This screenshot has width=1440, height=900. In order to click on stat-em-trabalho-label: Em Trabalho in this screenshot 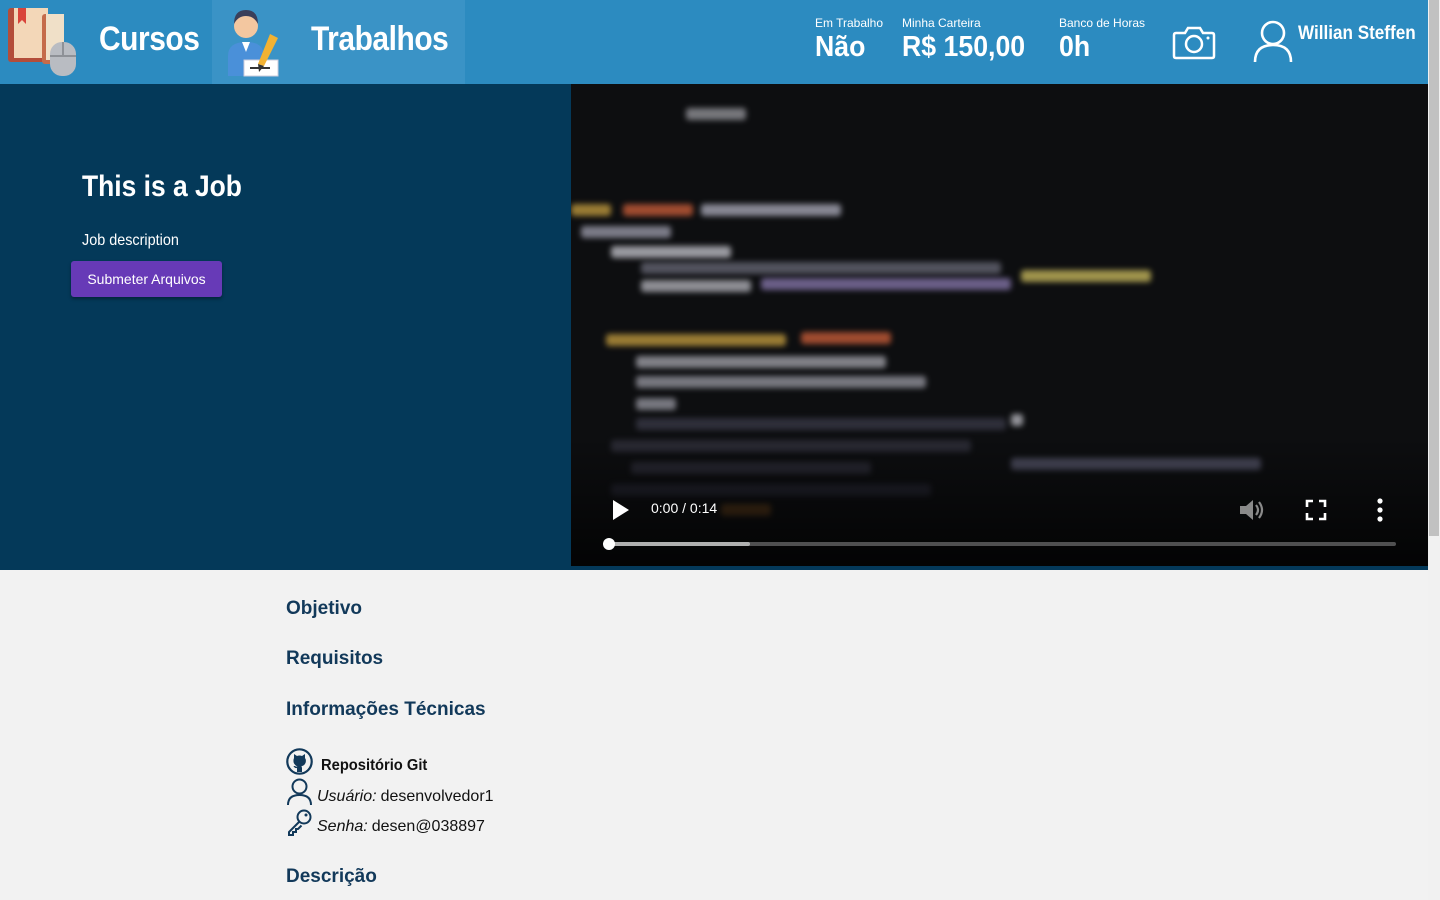, I will do `click(849, 23)`.